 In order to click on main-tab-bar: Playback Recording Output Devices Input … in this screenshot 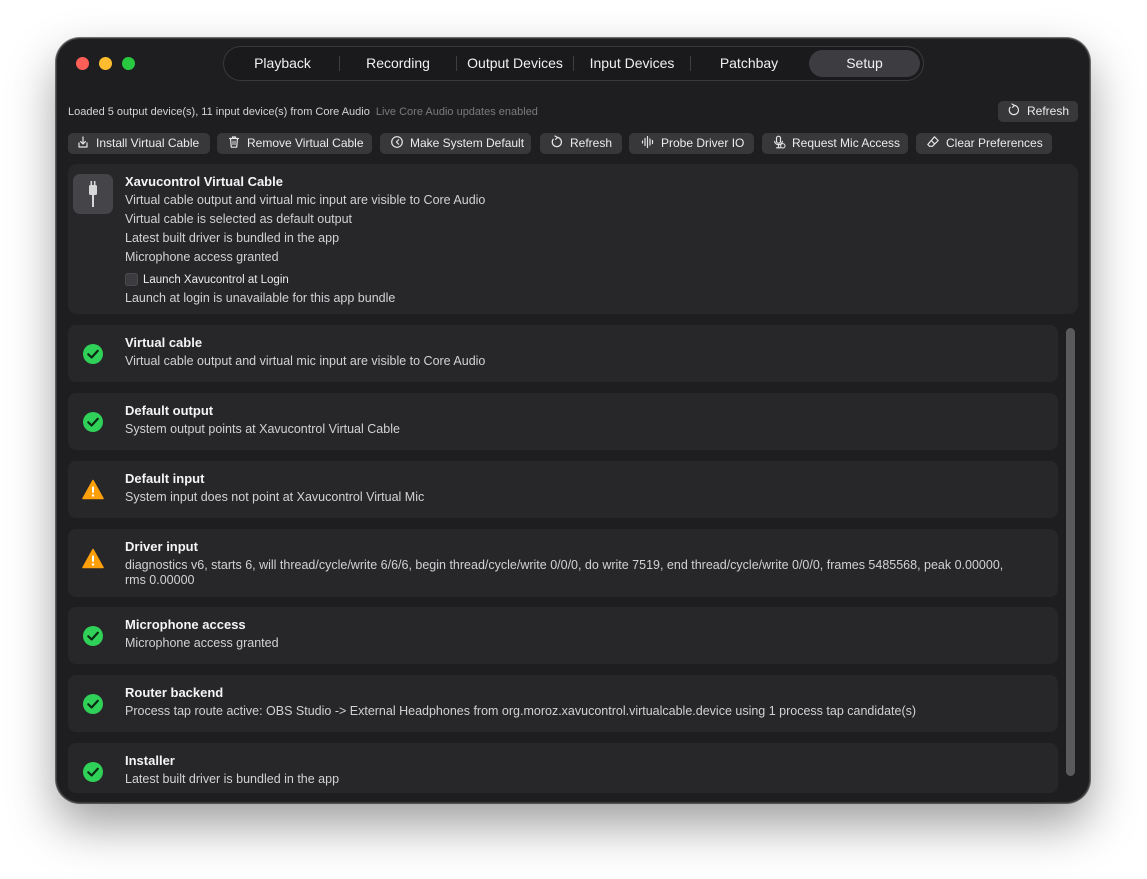, I will do `click(573, 63)`.